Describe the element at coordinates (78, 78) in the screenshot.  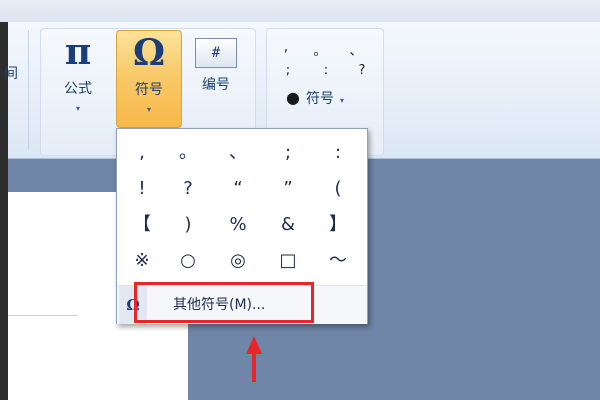
I see `formula-button: π 公式 ▾` at that location.